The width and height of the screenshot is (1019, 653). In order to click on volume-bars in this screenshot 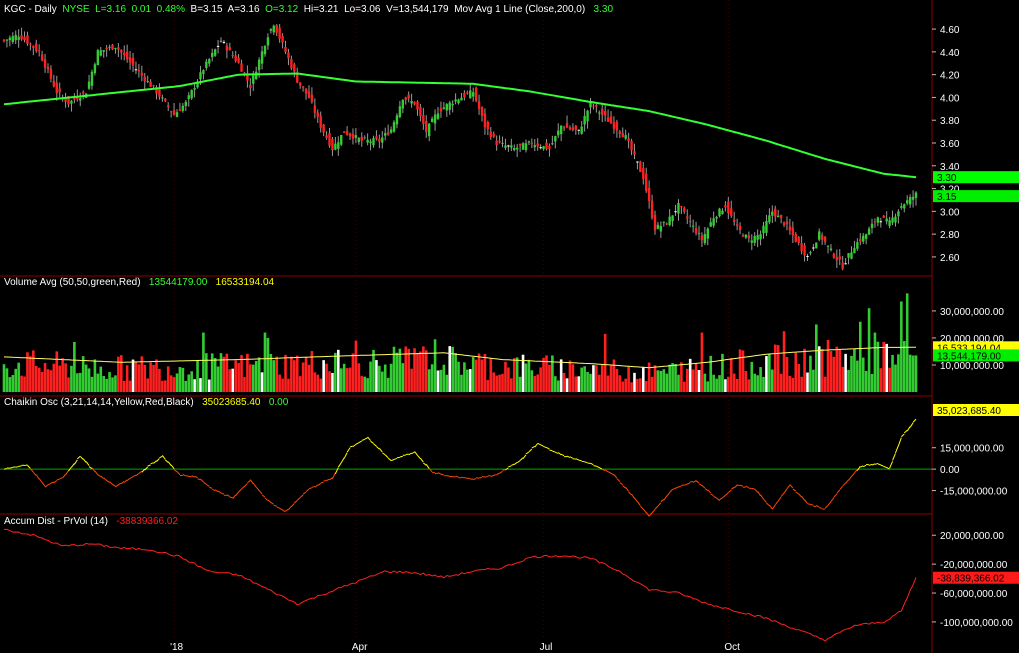, I will do `click(460, 342)`.